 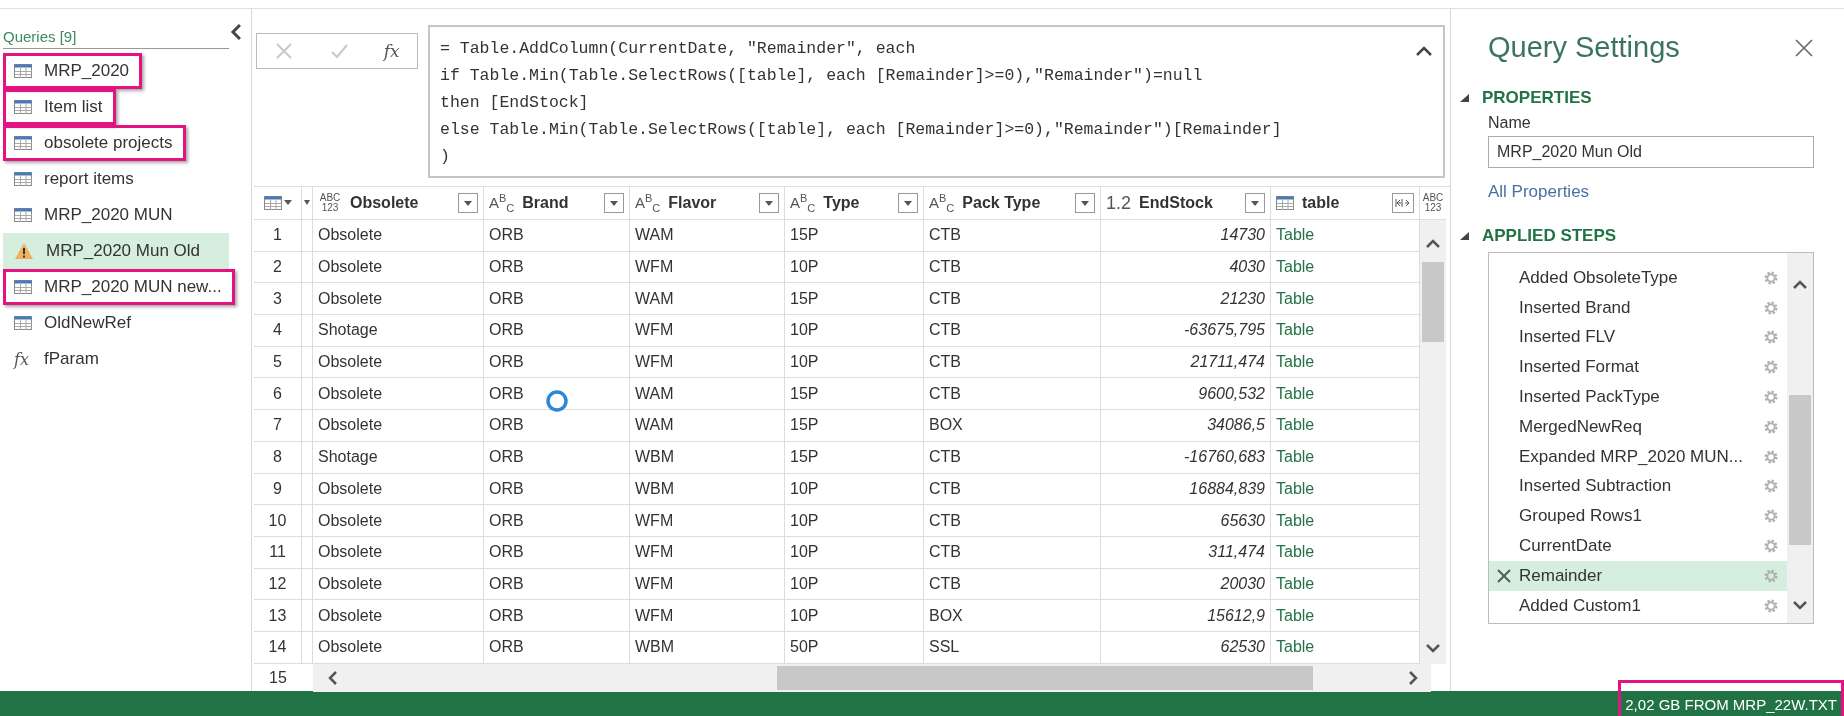 I want to click on row-number: 5, so click(x=278, y=362).